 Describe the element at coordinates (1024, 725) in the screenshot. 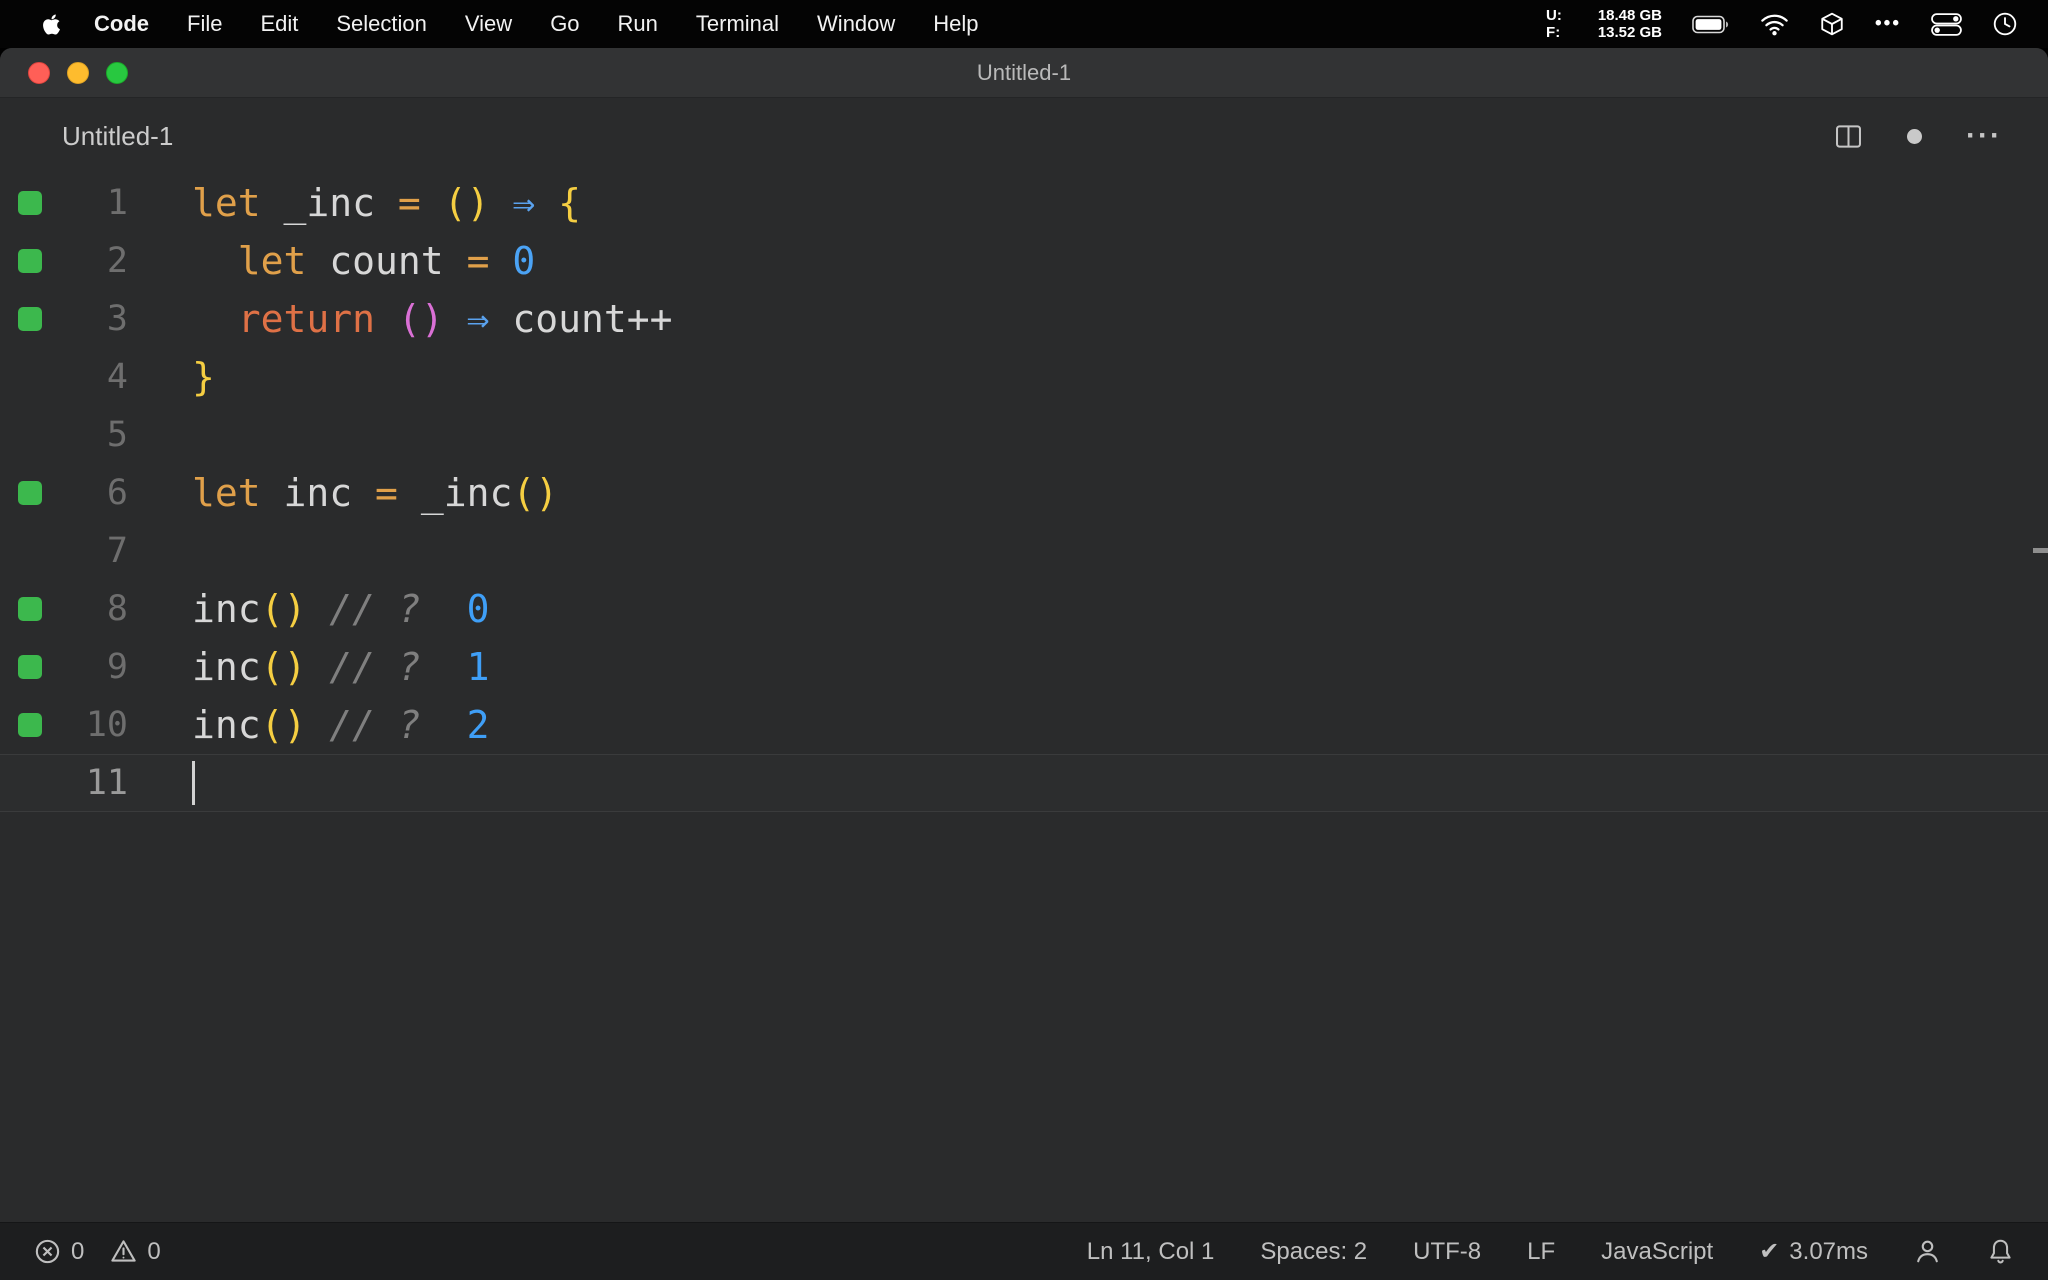

I see `code-line: 10 inc() // ? 2` at that location.